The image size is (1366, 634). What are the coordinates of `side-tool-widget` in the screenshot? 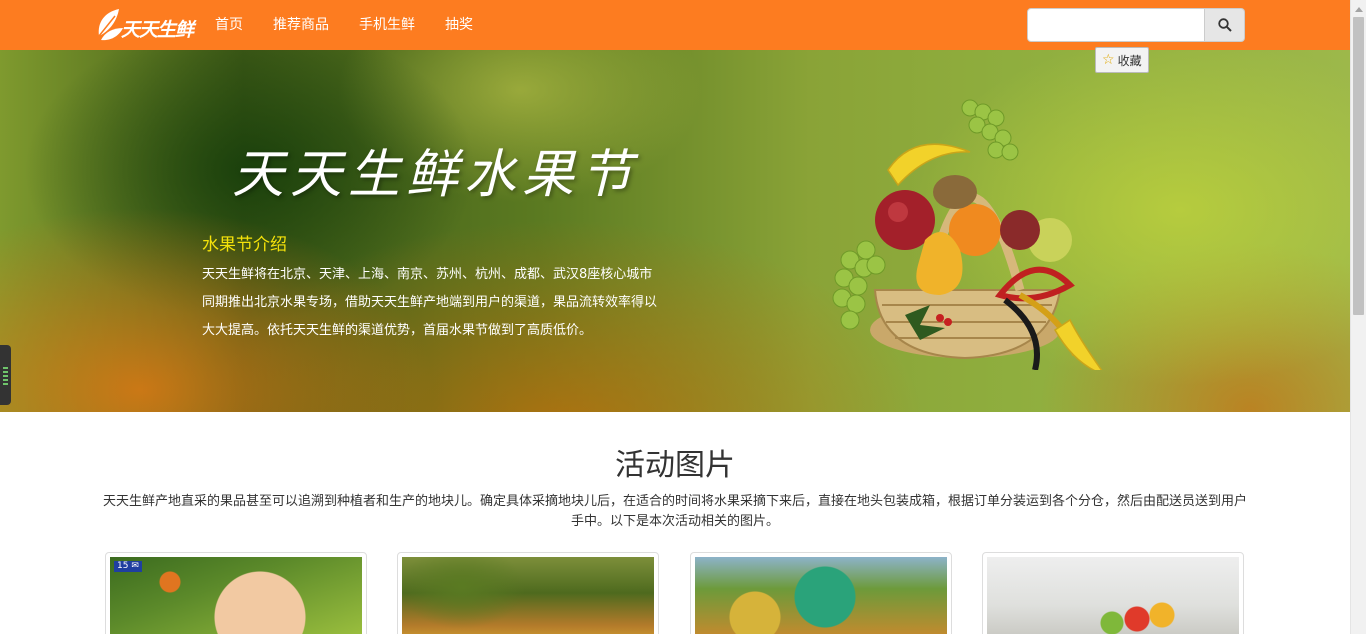 It's located at (5, 375).